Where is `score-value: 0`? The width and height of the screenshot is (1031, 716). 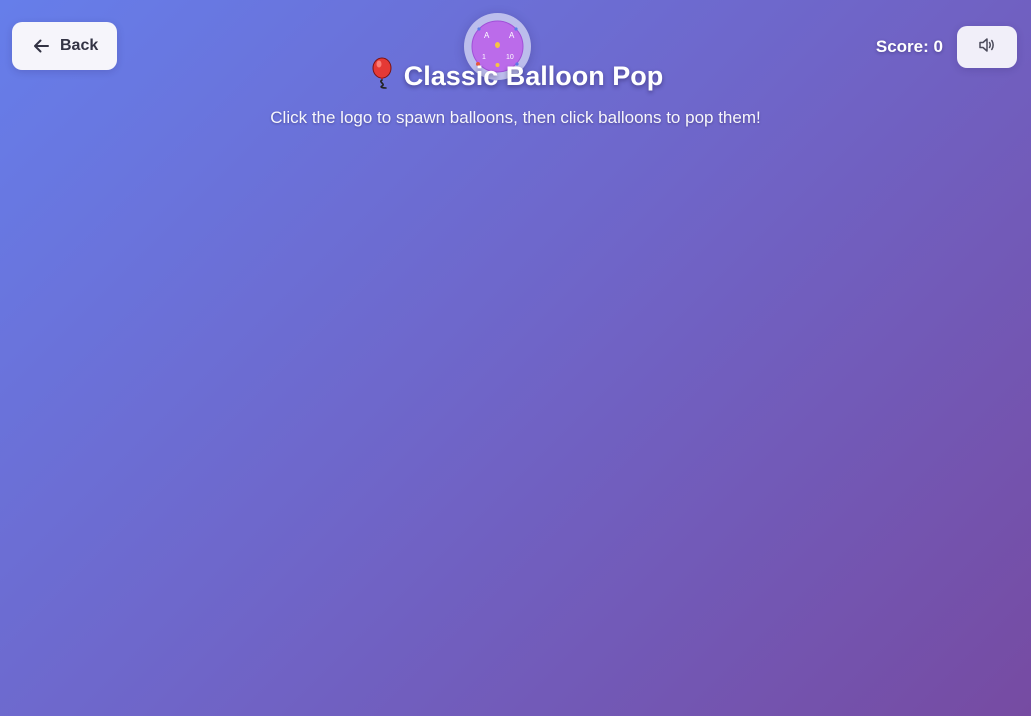 score-value: 0 is located at coordinates (938, 46).